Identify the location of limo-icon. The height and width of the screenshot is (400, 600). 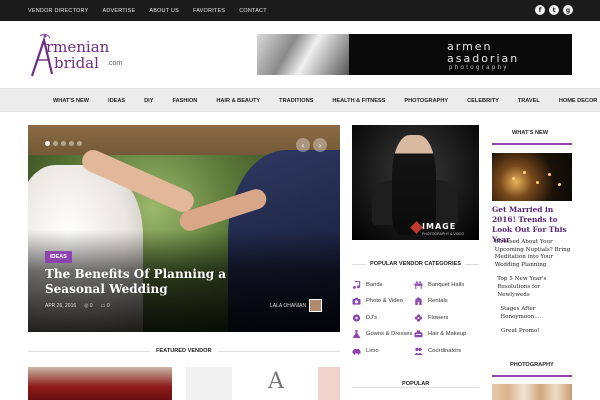
(356, 351).